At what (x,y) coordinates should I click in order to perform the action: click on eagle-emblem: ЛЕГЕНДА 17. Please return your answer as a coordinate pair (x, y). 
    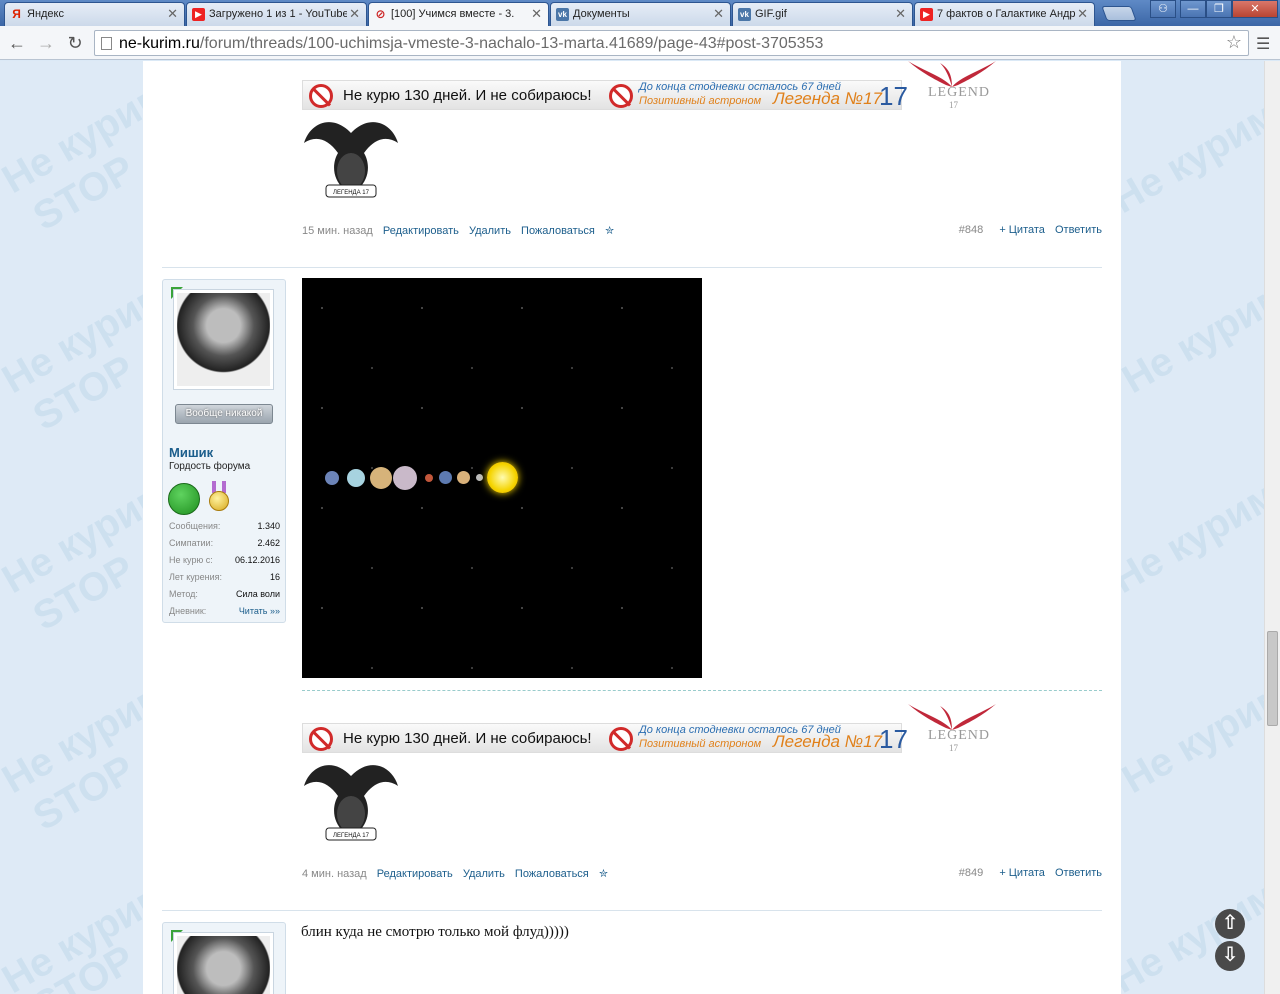
    Looking at the image, I should click on (351, 161).